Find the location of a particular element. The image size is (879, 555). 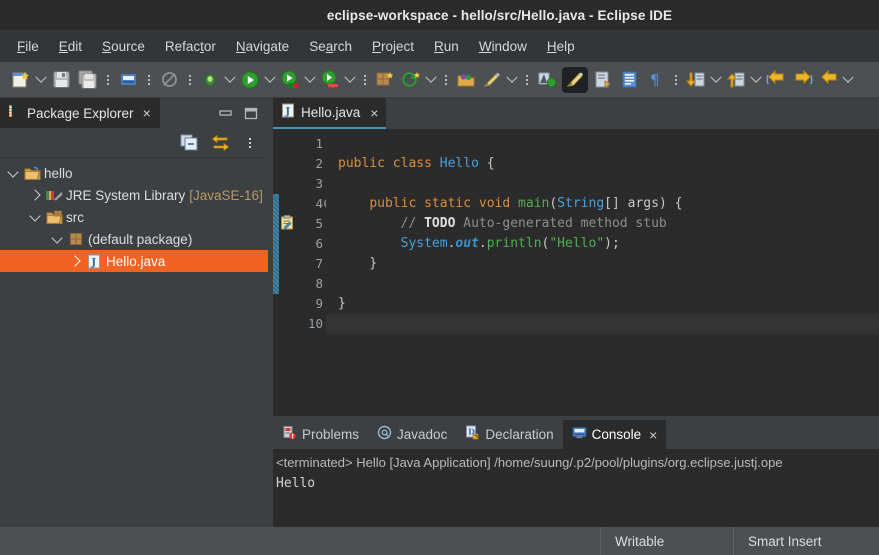

previous-annotation-dropdown-chevron is located at coordinates (755, 80).